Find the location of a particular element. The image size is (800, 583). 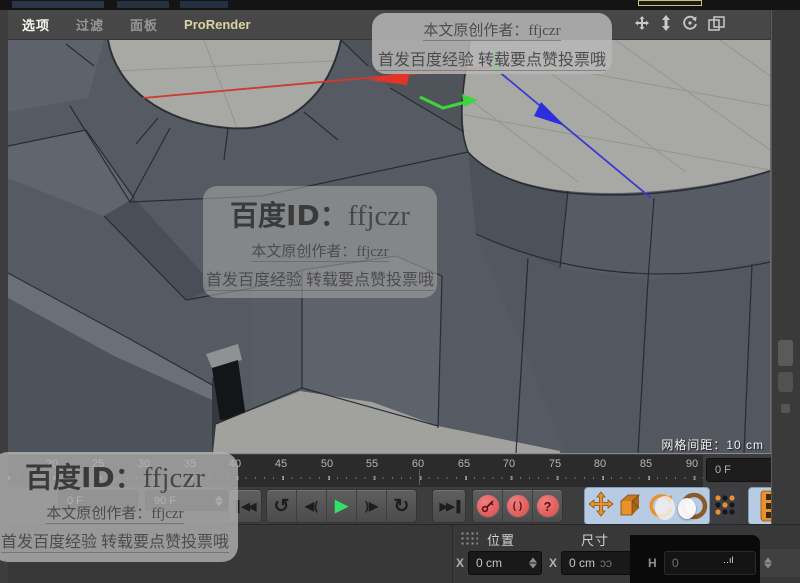

right-edge-strip is located at coordinates (785, 267).